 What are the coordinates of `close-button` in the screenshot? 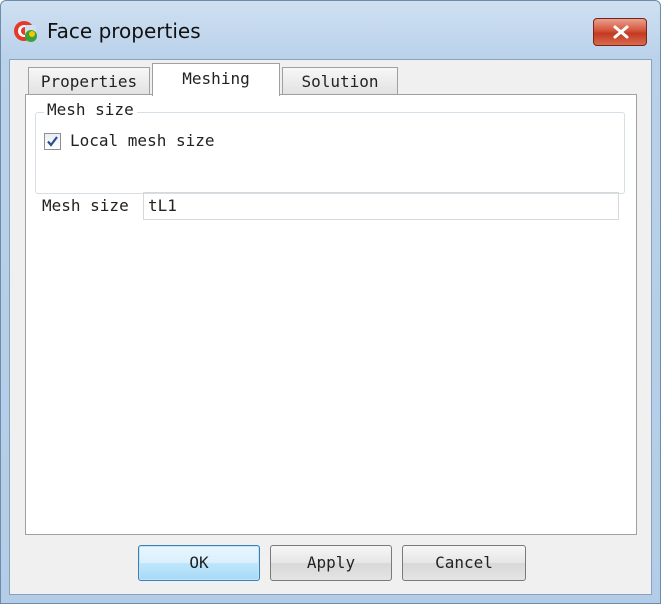 It's located at (620, 32).